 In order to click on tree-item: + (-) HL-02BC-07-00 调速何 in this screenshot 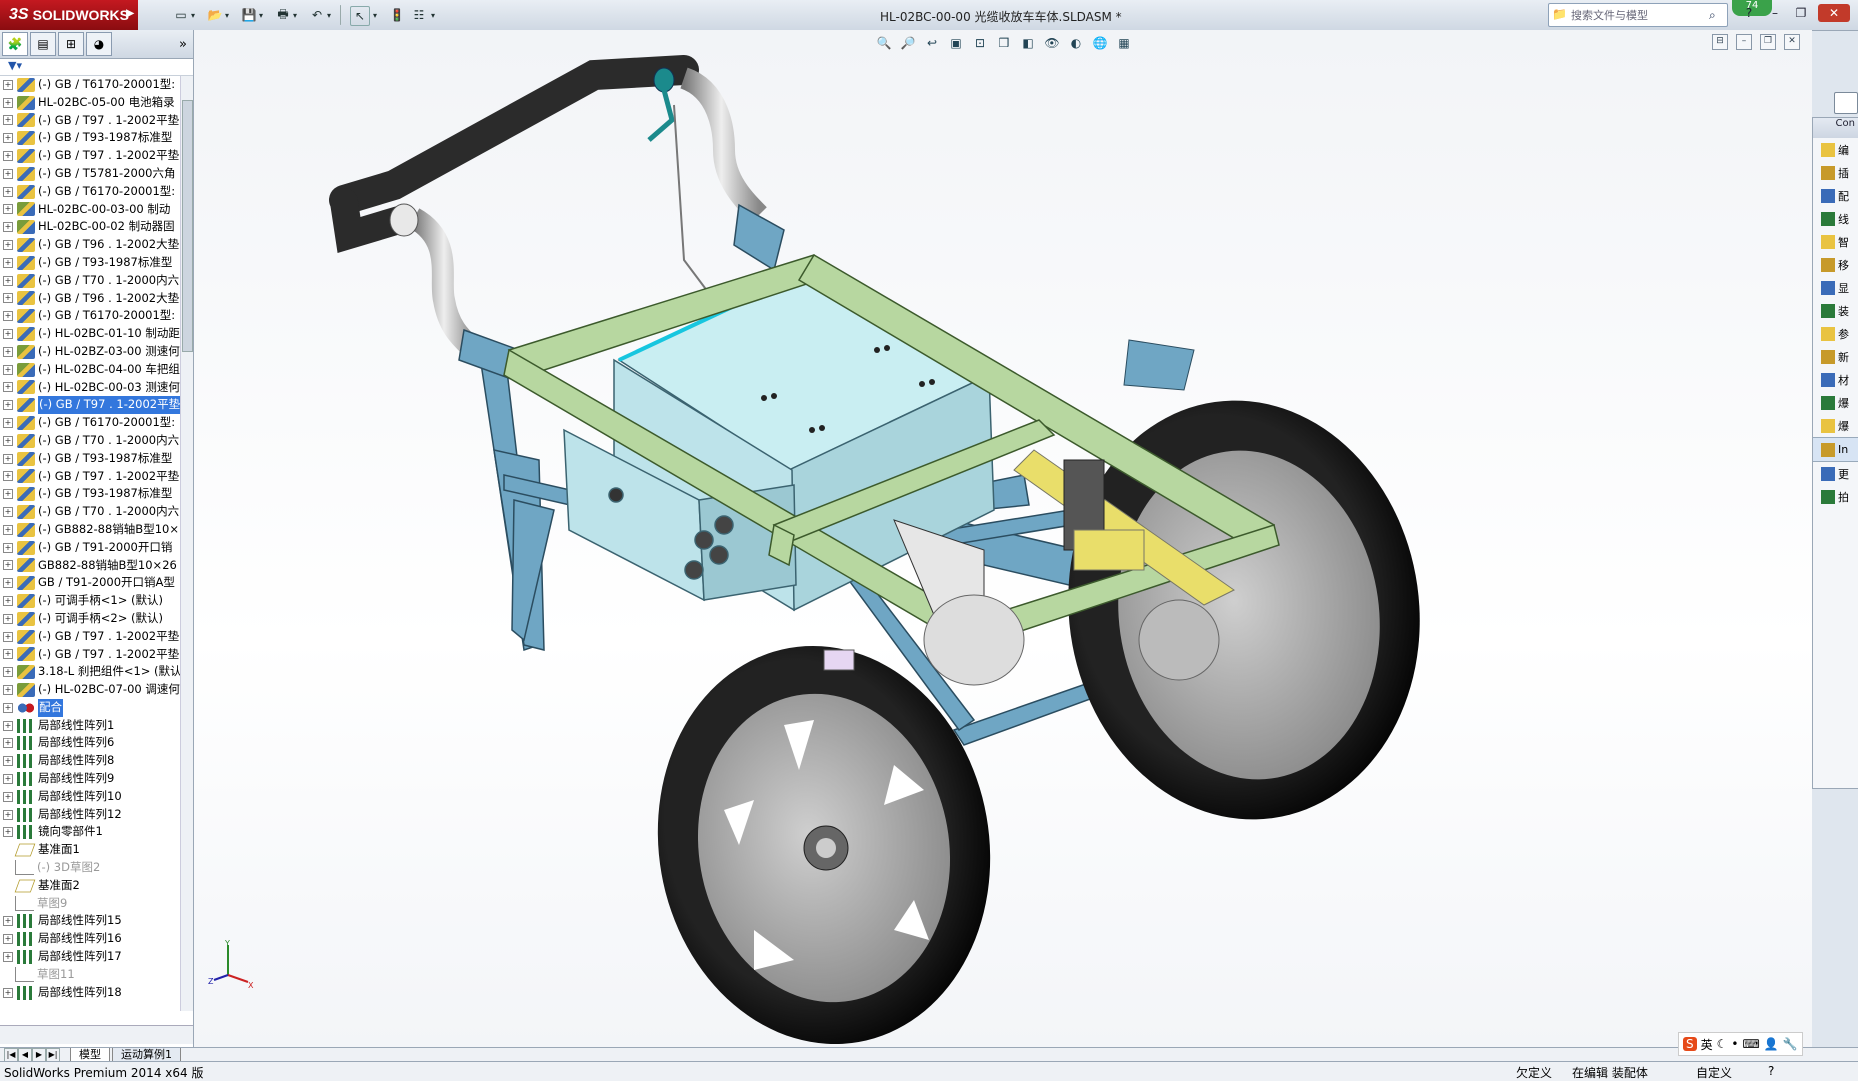, I will do `click(90, 690)`.